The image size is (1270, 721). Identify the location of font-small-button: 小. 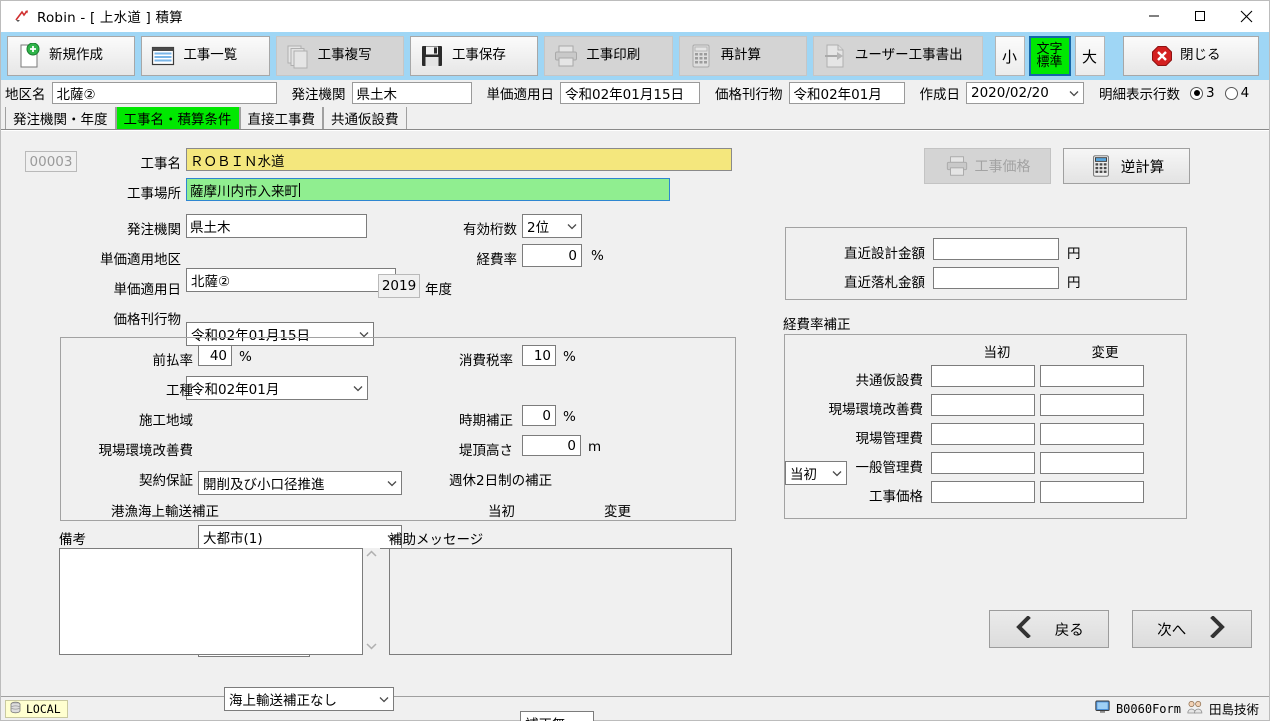
(1009, 56).